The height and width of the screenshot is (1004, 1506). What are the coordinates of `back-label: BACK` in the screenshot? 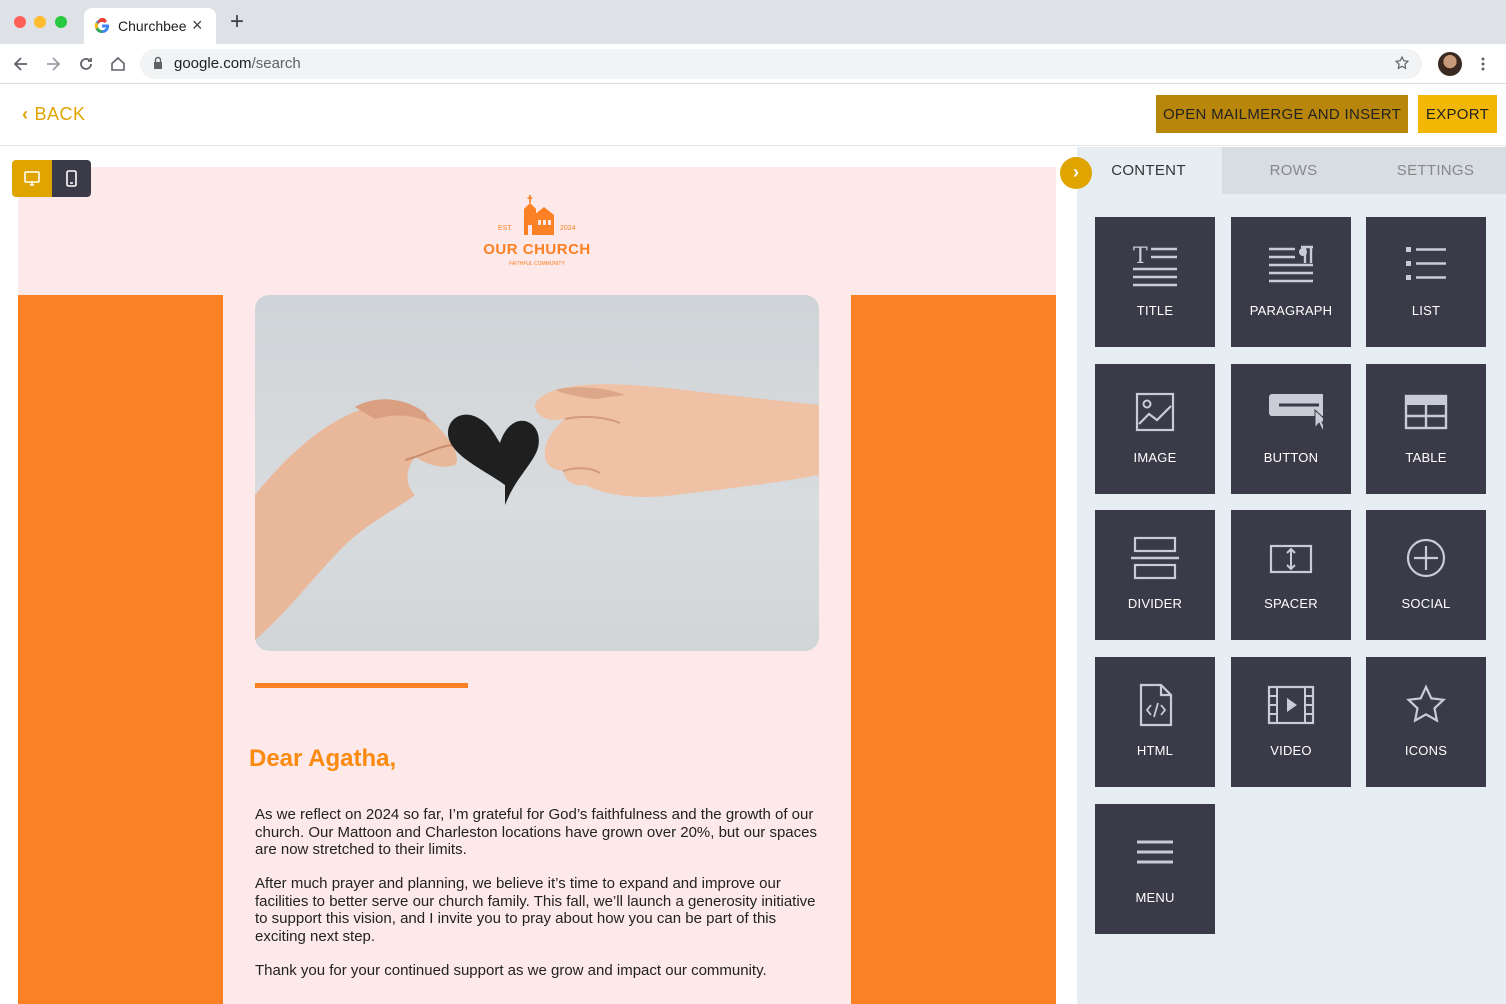 It's located at (60, 114).